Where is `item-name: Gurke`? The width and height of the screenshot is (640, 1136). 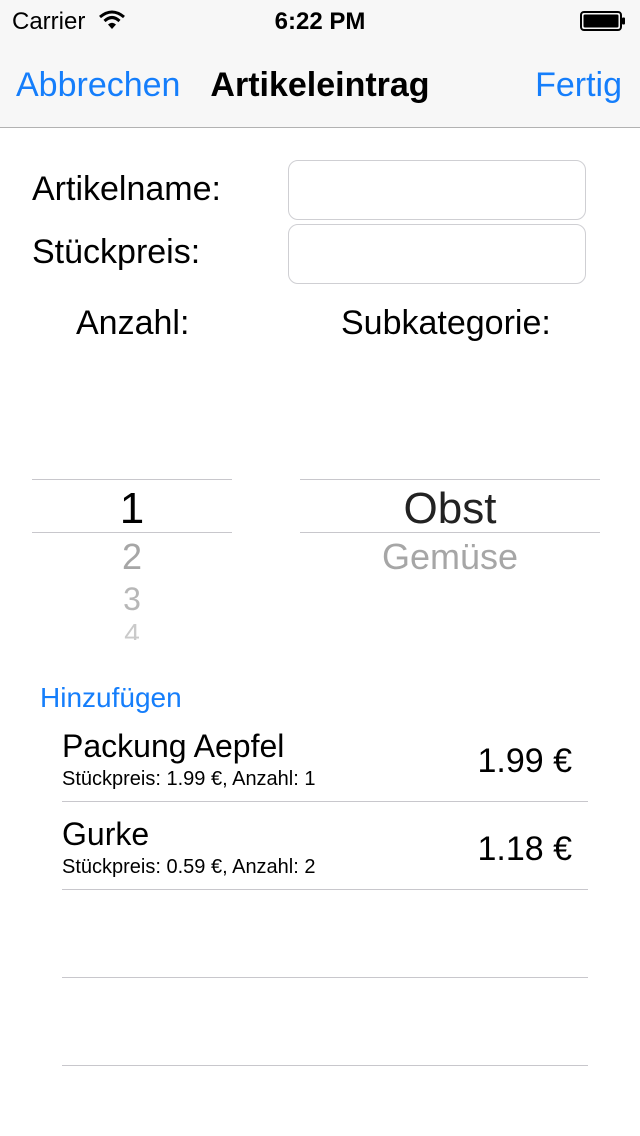
item-name: Gurke is located at coordinates (106, 834).